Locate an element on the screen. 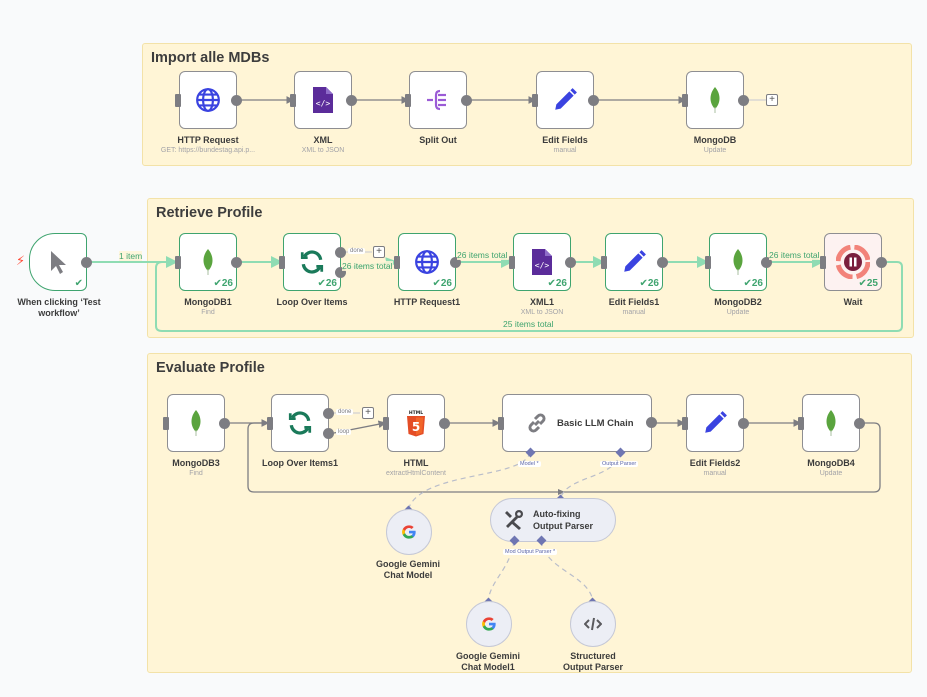 The image size is (927, 697). node-xml1: </> ✔26 is located at coordinates (542, 262).